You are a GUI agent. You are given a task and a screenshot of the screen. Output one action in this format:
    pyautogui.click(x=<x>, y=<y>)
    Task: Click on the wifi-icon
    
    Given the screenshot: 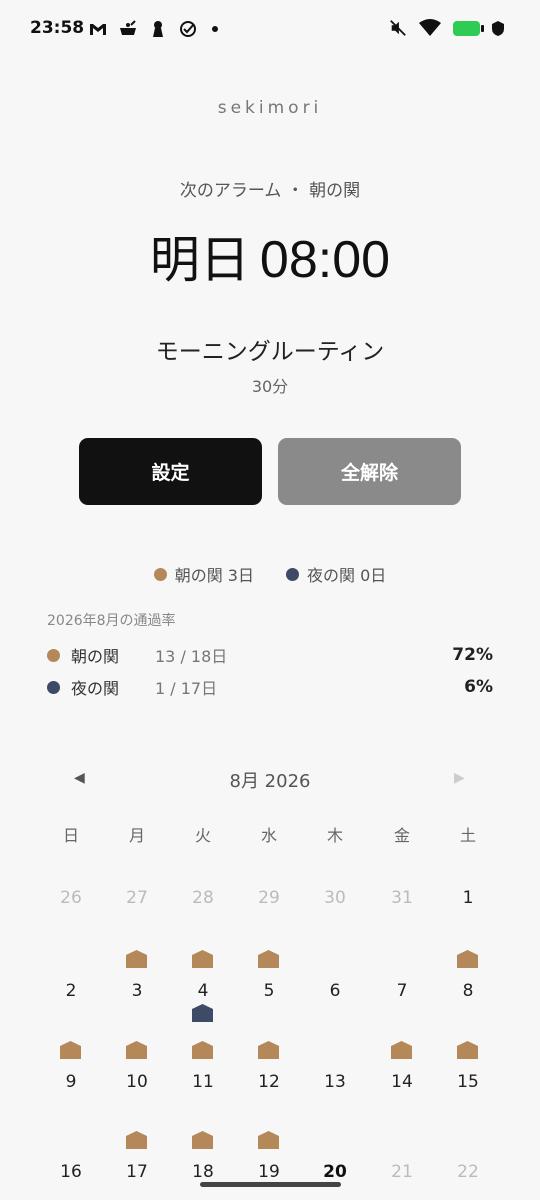 What is the action you would take?
    pyautogui.click(x=430, y=28)
    